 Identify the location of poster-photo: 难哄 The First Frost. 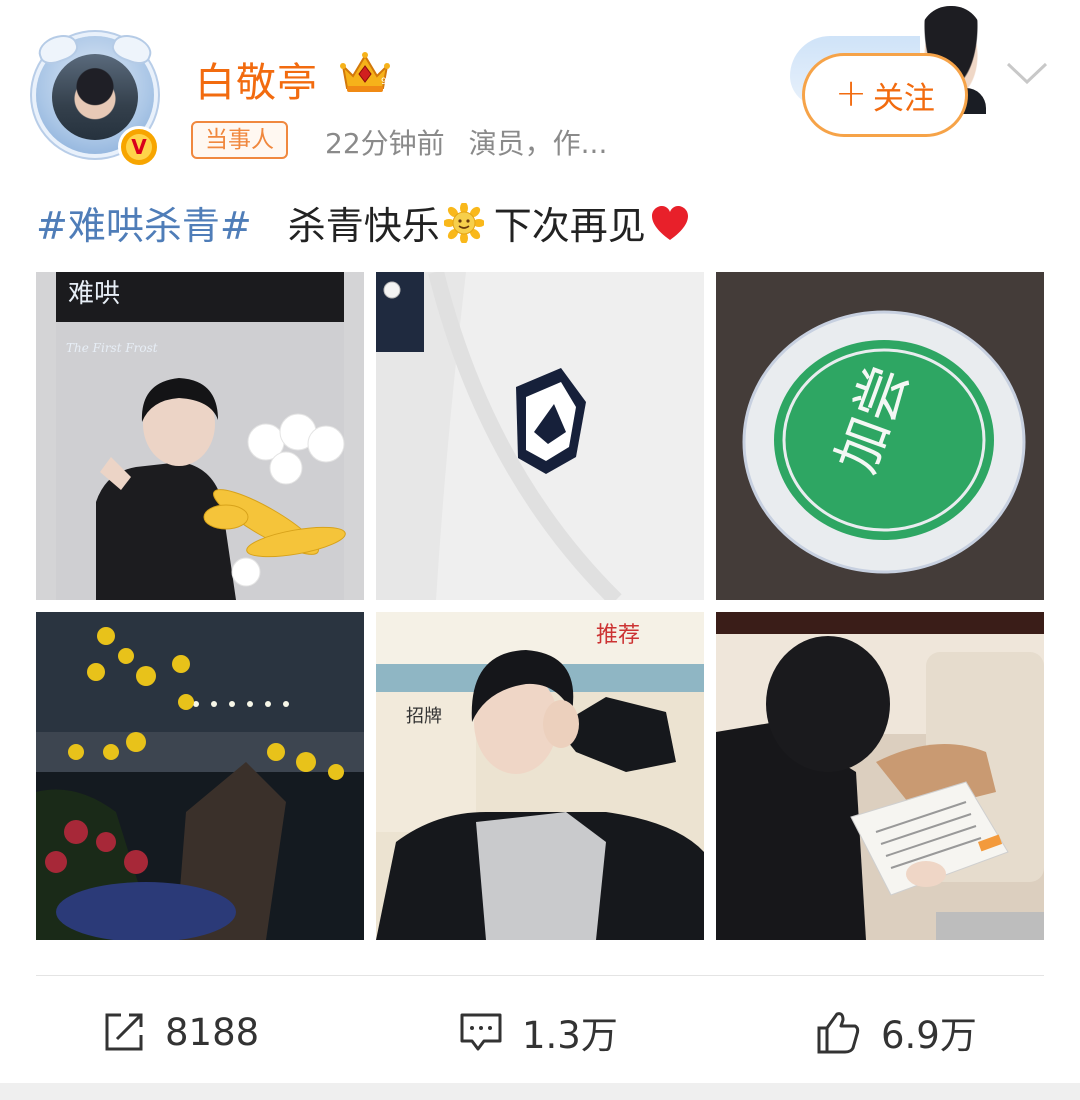
(200, 436).